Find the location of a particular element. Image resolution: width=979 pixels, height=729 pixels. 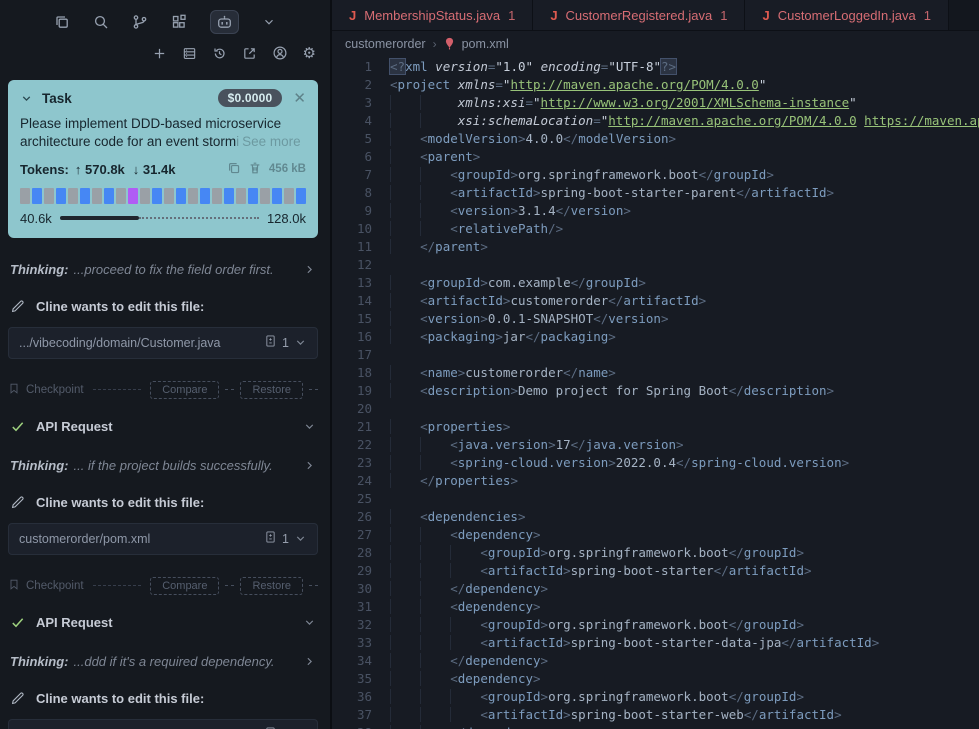

code-line: 25 is located at coordinates (655, 499).